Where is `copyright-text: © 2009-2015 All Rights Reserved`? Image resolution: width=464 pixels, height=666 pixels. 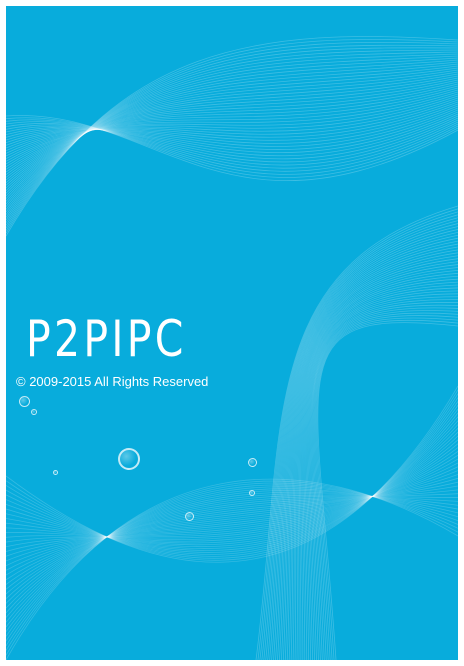 copyright-text: © 2009-2015 All Rights Reserved is located at coordinates (112, 381).